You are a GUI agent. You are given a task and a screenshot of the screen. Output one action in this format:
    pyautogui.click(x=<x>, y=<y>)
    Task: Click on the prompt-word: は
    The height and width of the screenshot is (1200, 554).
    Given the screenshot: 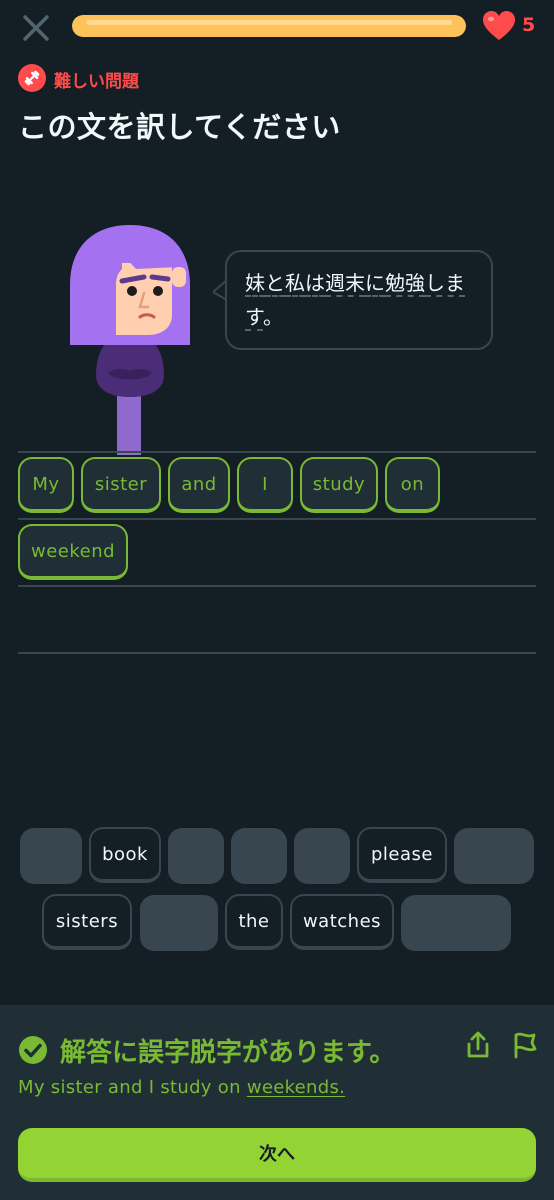 What is the action you would take?
    pyautogui.click(x=315, y=284)
    